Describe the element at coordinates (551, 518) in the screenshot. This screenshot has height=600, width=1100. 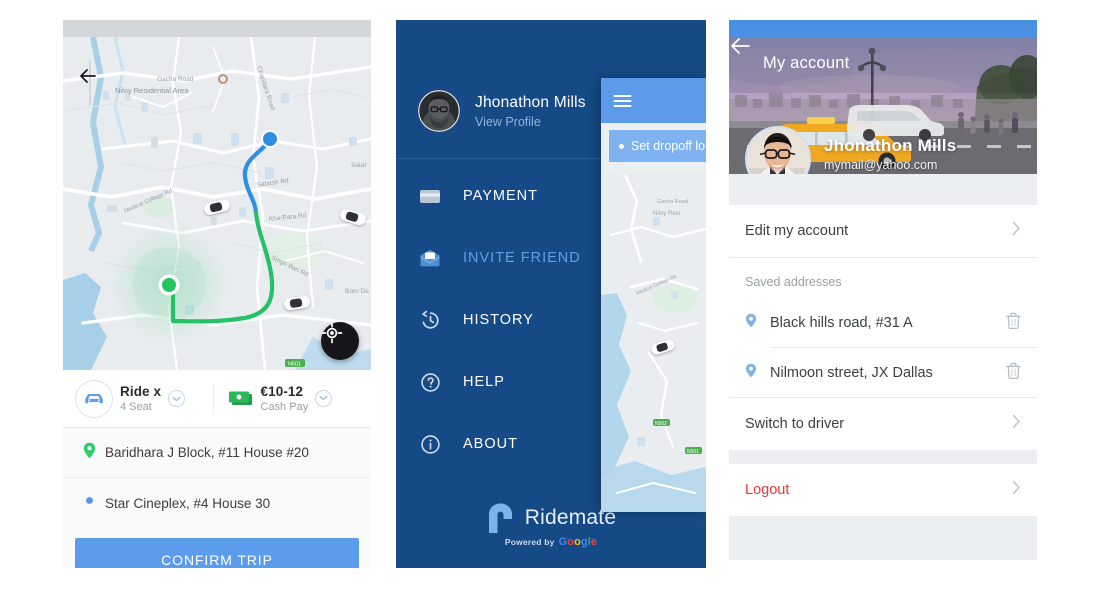
I see `app-logo-row: Ridemate` at that location.